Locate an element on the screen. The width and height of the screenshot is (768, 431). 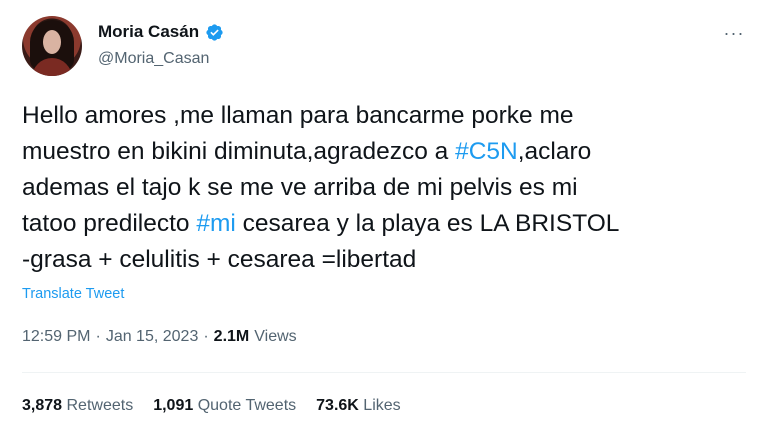
quote-tweets-stat: 1,091 Quote Tweets is located at coordinates (224, 406).